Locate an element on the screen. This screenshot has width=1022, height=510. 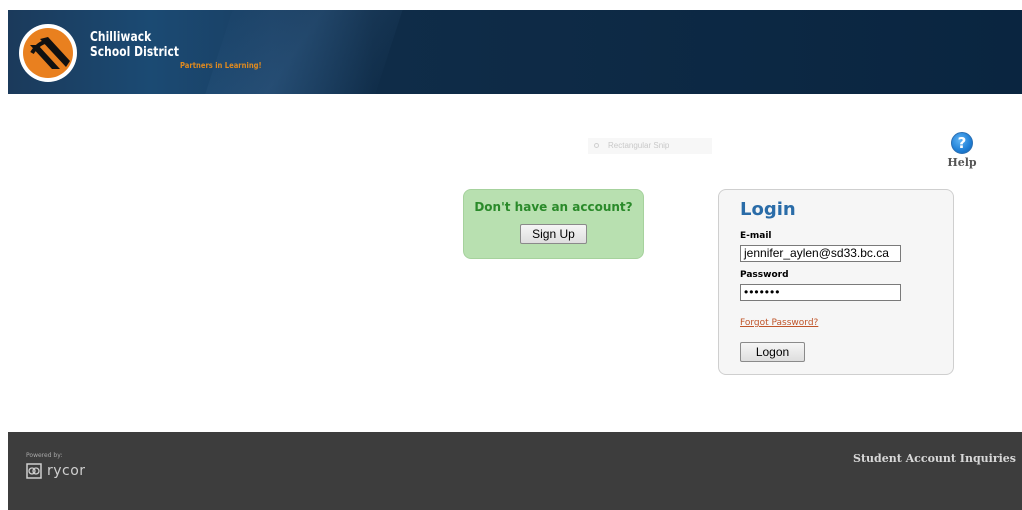
forgot-password-link: Forgot Password? is located at coordinates (779, 323).